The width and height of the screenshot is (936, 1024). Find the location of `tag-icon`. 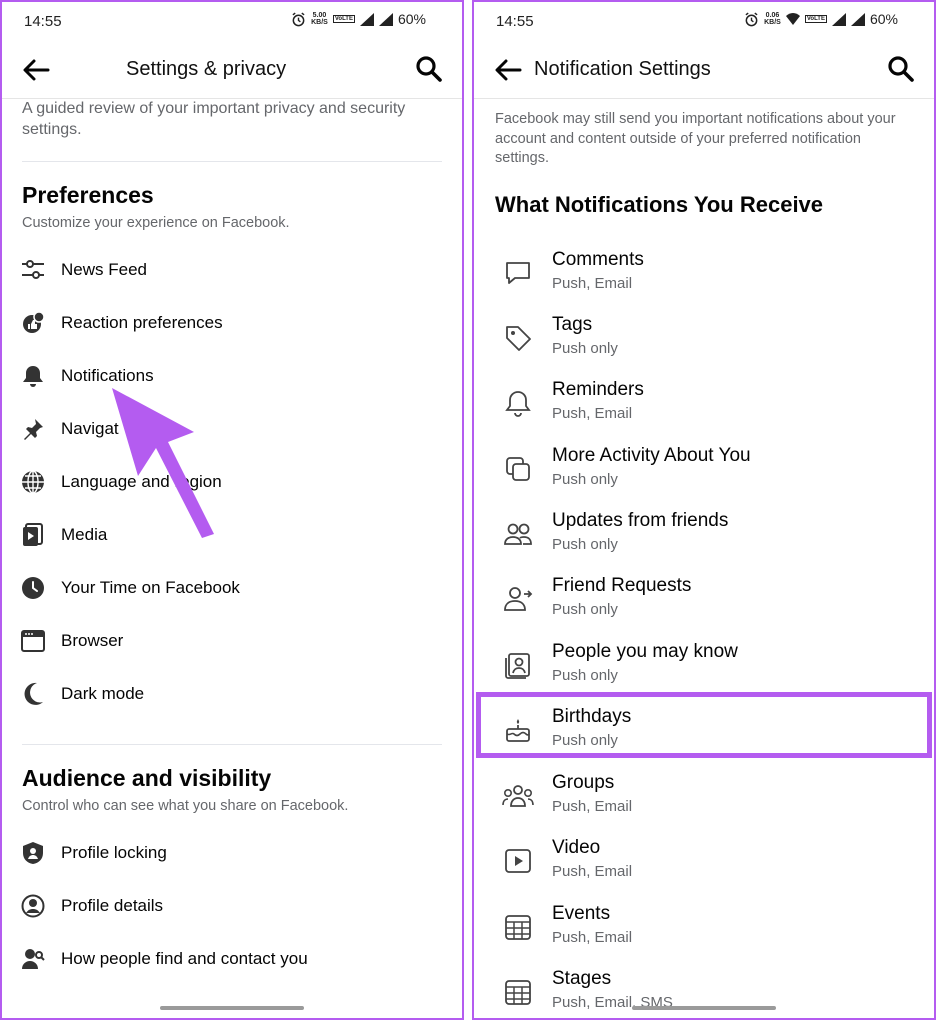

tag-icon is located at coordinates (518, 338).